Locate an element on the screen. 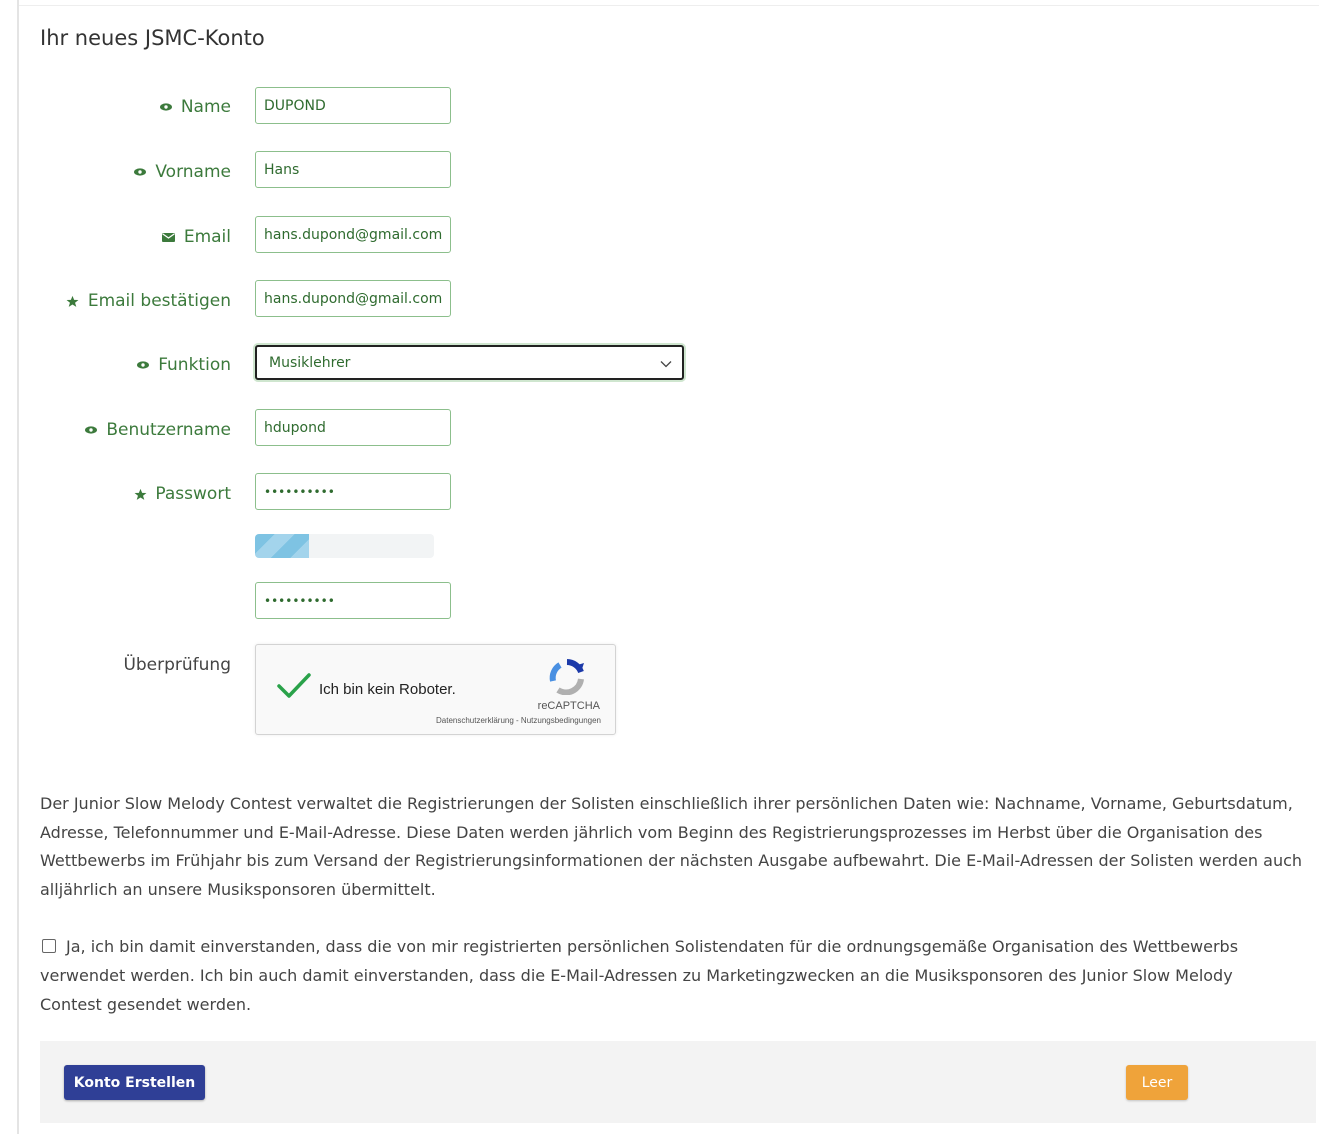 The image size is (1319, 1134). email-confirm-label: Email bestätigen is located at coordinates (148, 301).